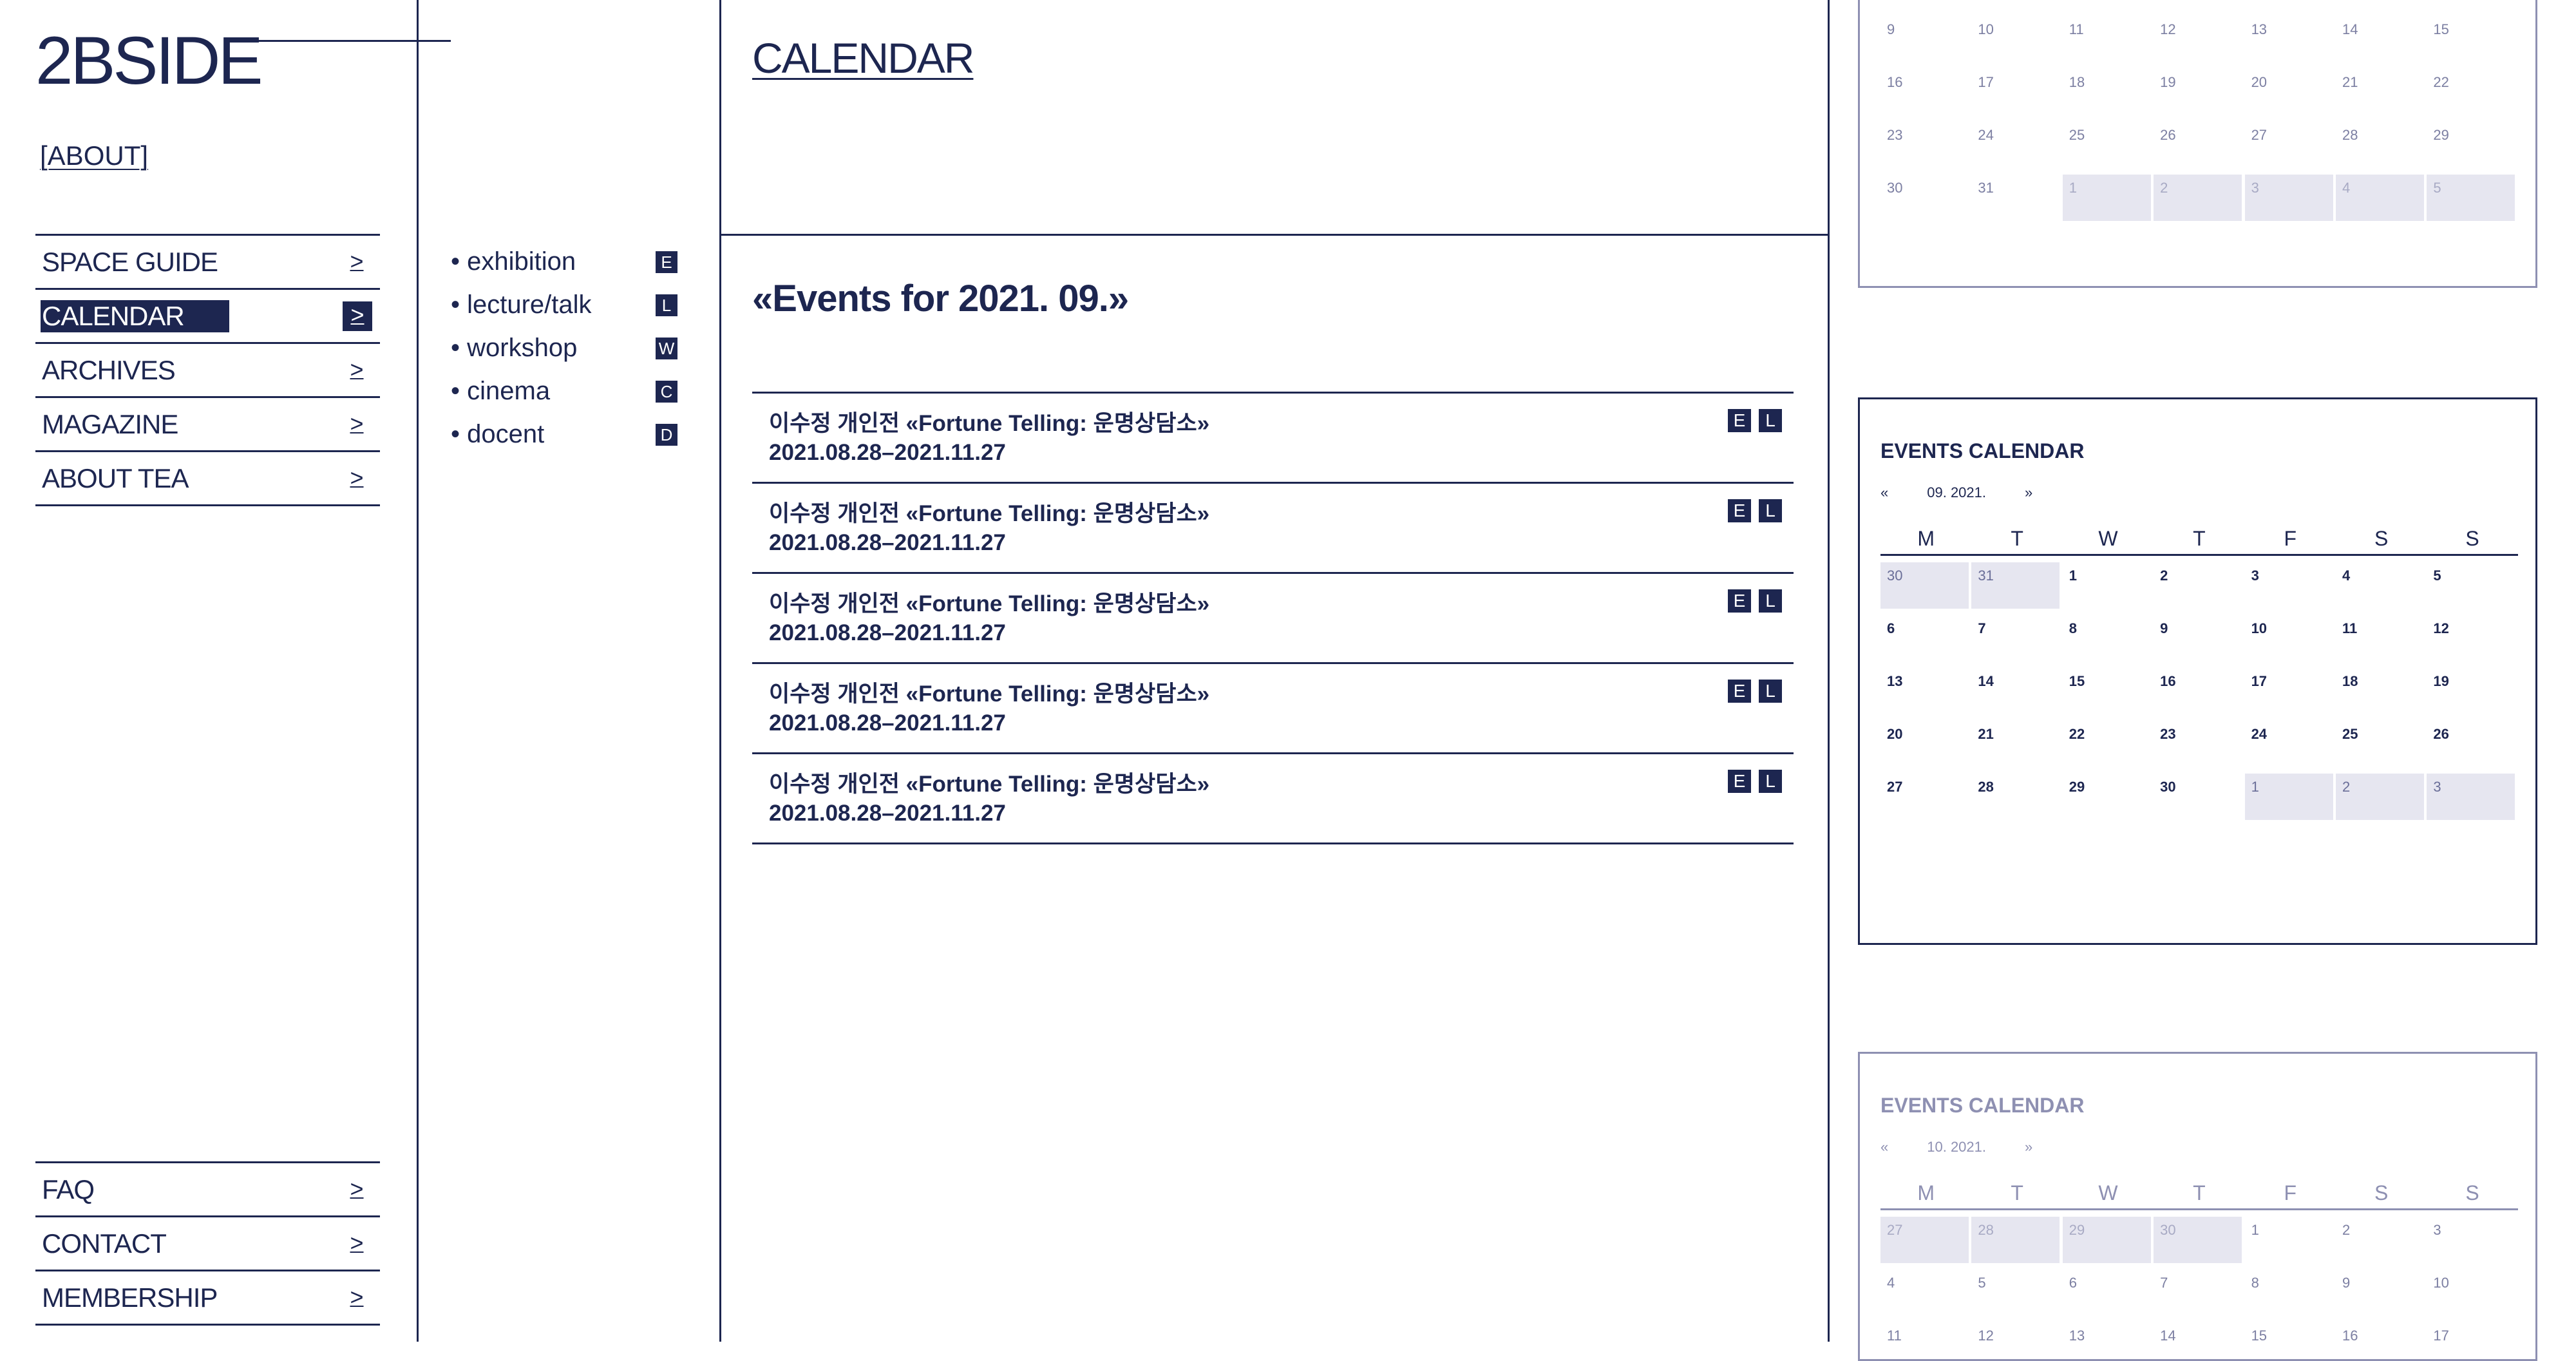 The width and height of the screenshot is (2576, 1361). Describe the element at coordinates (207, 261) in the screenshot. I see `nav-item-space-guide: SPACE GUIDE >` at that location.